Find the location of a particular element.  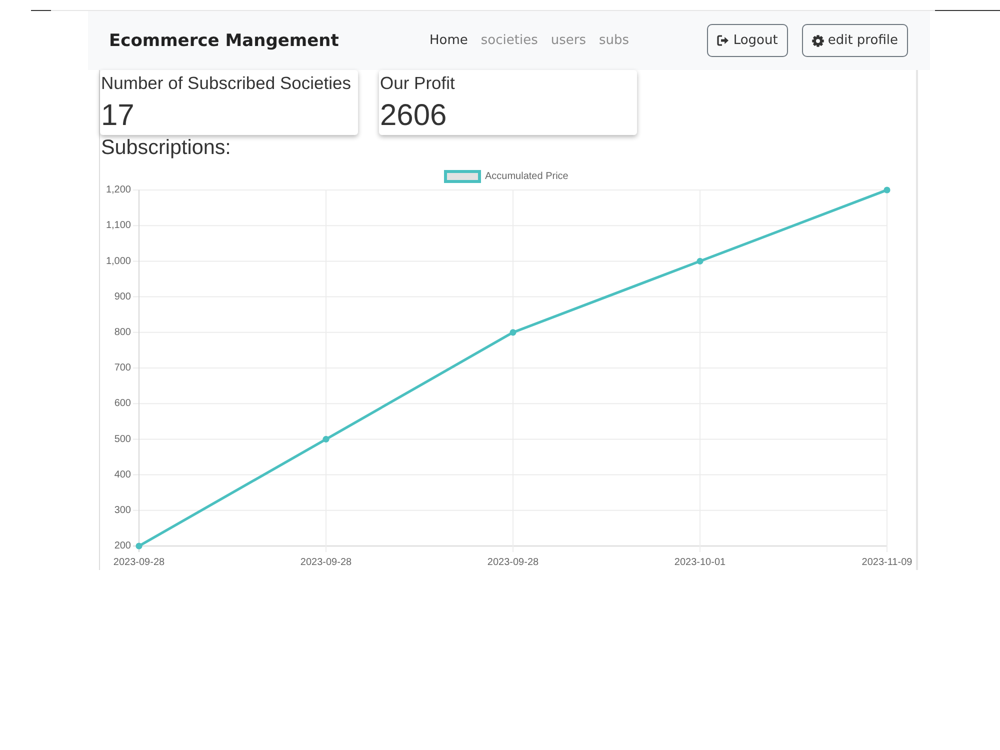

y-axis-tick-label: 400 is located at coordinates (122, 474).